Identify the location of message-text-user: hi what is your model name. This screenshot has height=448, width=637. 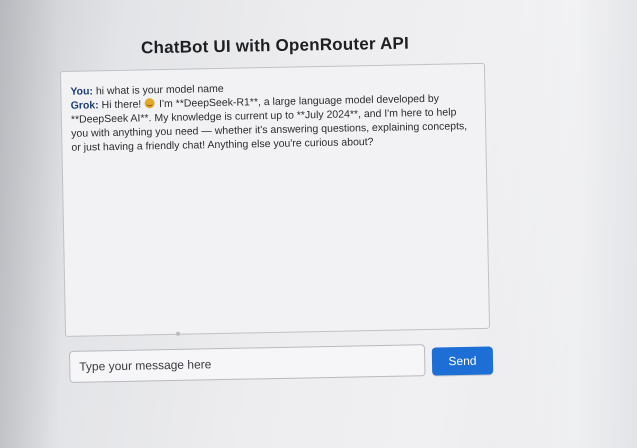
(159, 90).